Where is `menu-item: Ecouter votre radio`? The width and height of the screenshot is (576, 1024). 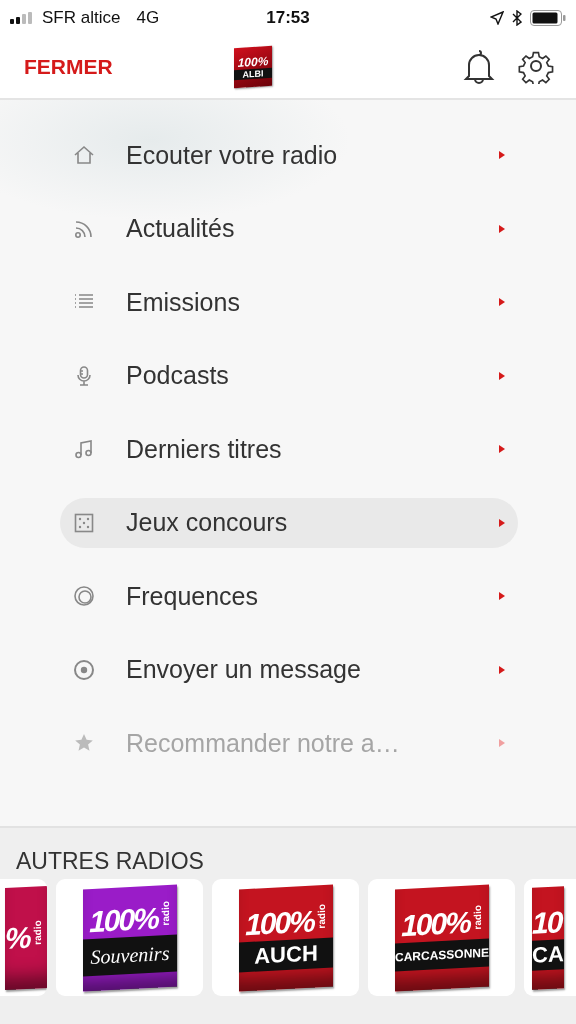
menu-item: Ecouter votre radio is located at coordinates (289, 155).